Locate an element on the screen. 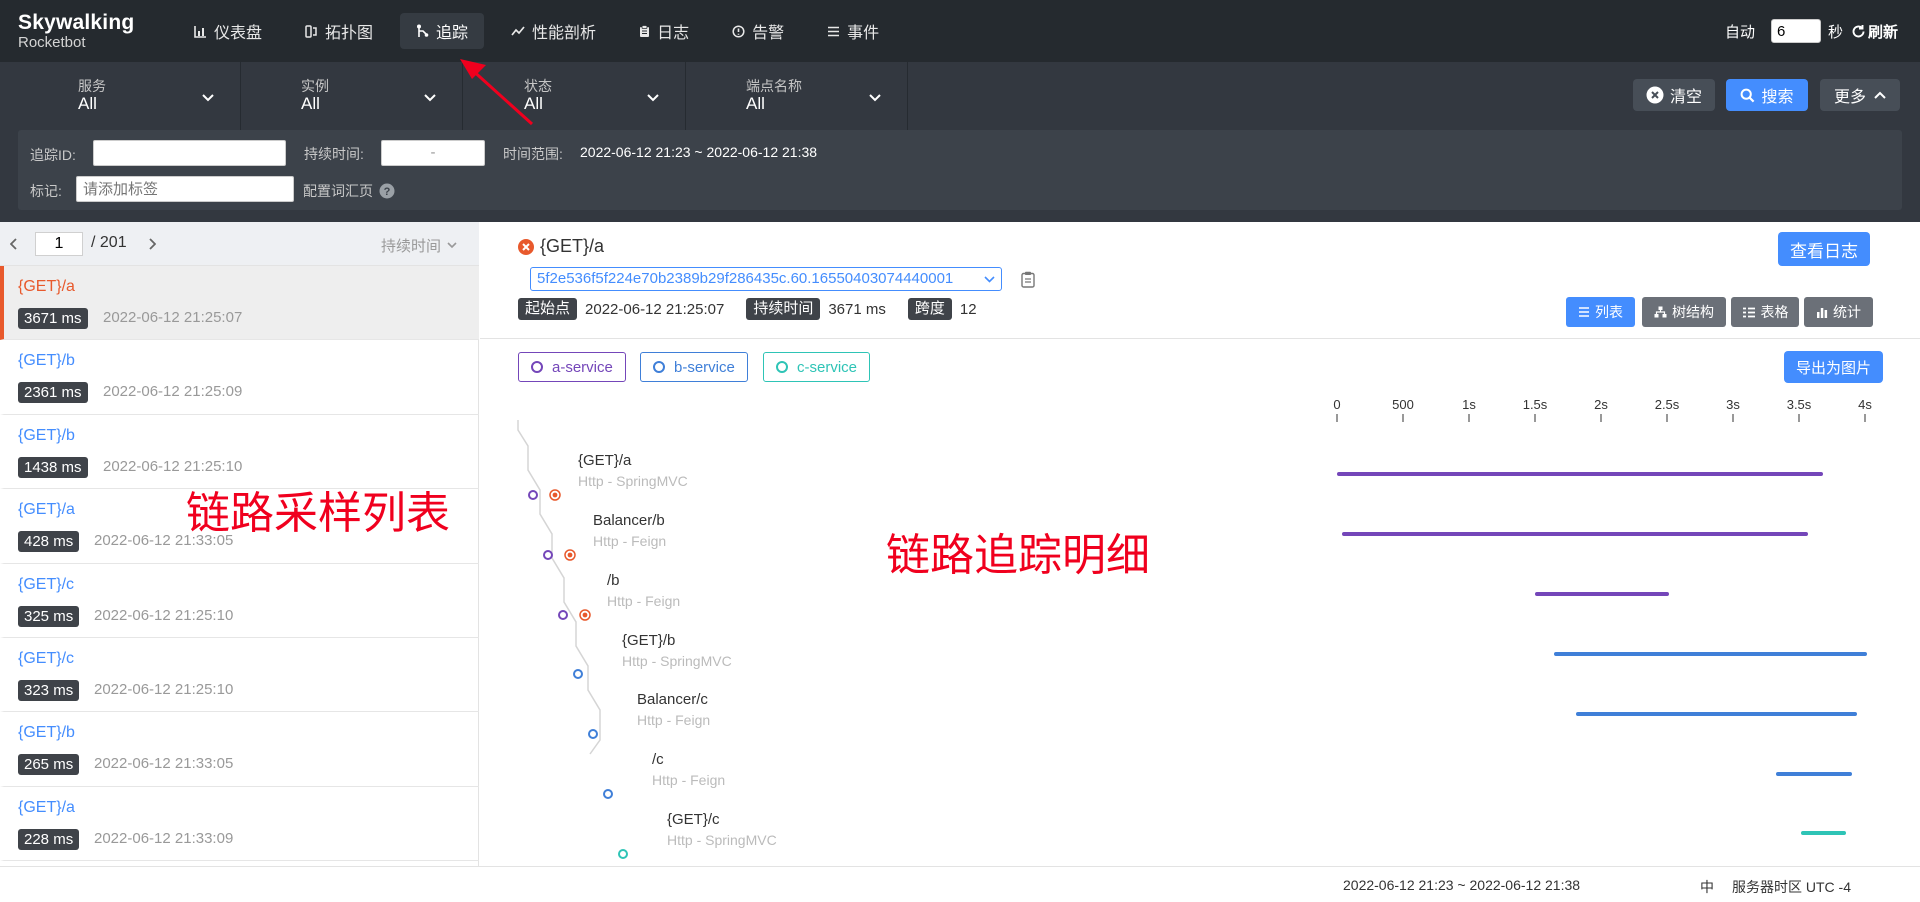 Image resolution: width=1920 pixels, height=902 pixels. legend-service-b: b-service is located at coordinates (694, 367).